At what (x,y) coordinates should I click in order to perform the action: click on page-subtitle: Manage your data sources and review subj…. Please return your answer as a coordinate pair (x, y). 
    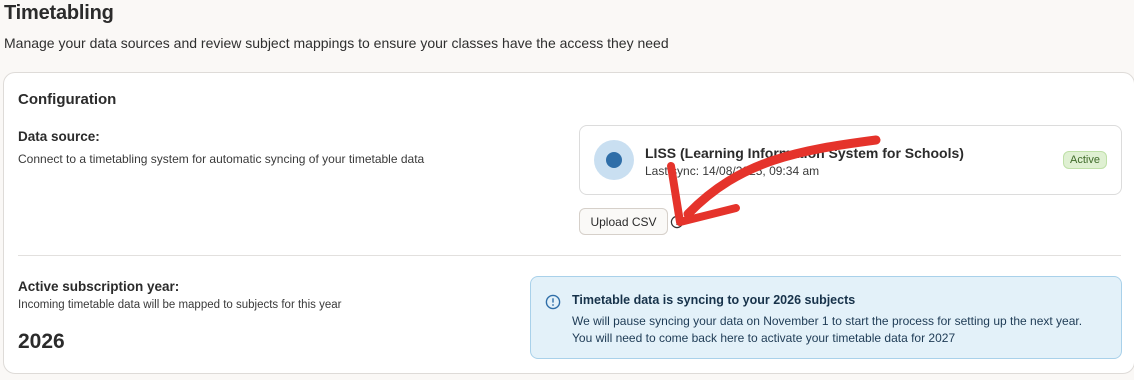
    Looking at the image, I should click on (336, 43).